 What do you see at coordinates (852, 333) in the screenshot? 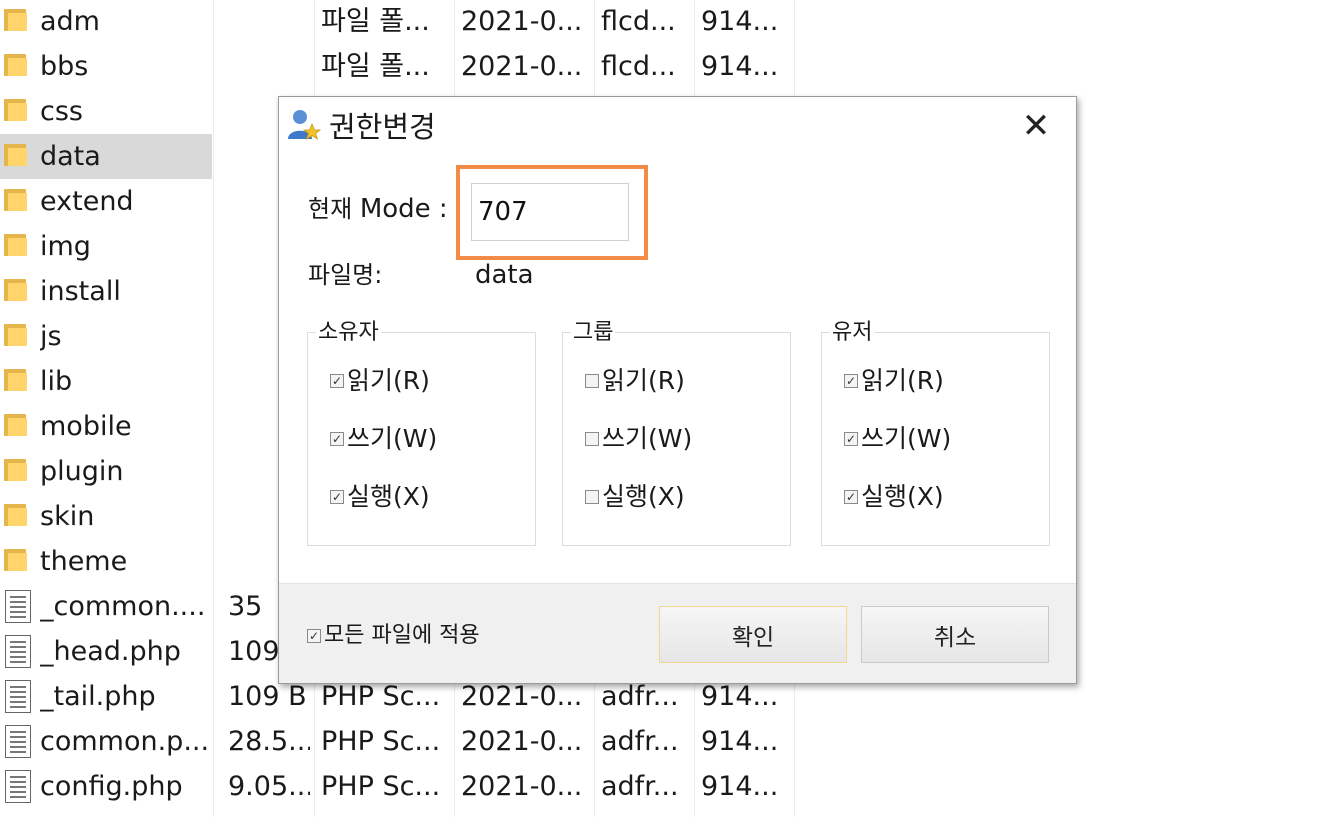
I see `user-group-title: 유저` at bounding box center [852, 333].